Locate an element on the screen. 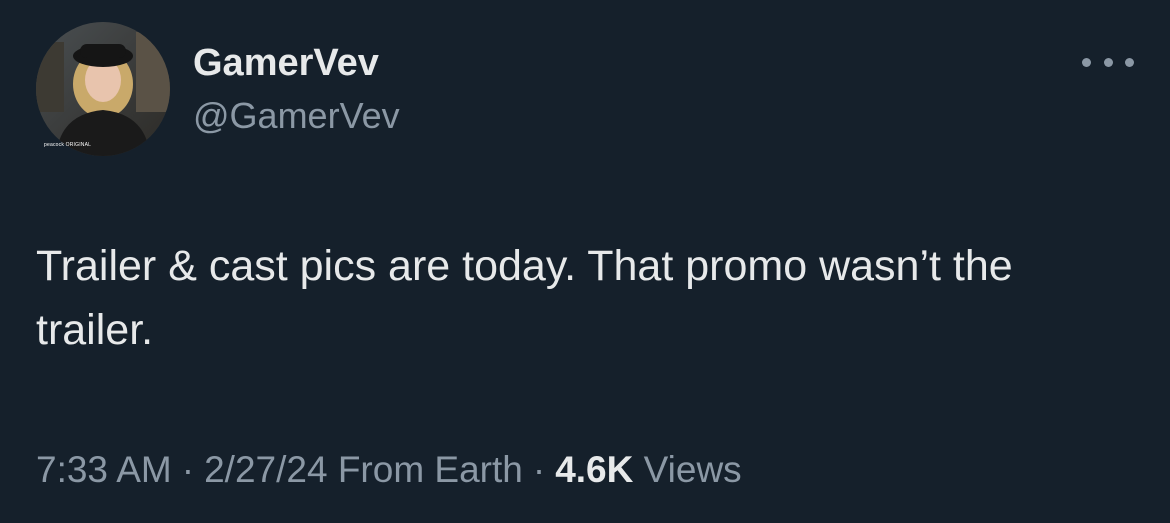  avatar-badge-text: peacock ORIGINAL is located at coordinates (68, 145).